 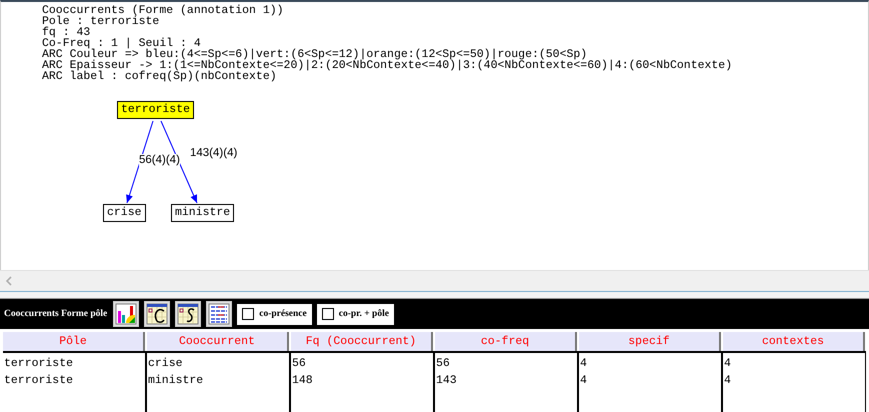 I want to click on column-header: specif, so click(x=650, y=341).